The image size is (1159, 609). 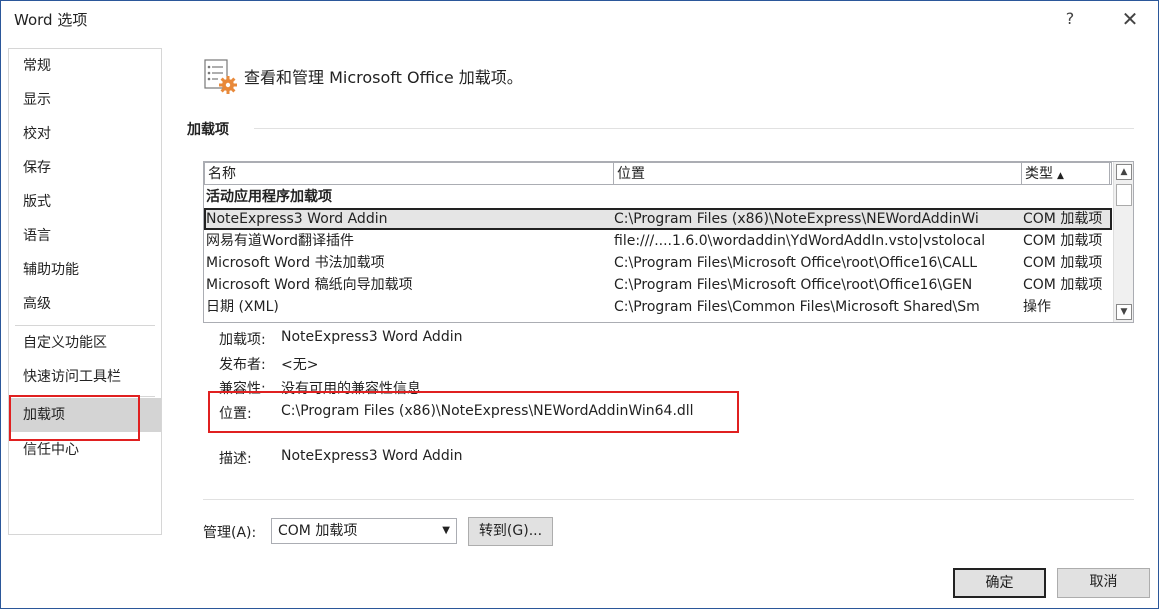 What do you see at coordinates (446, 530) in the screenshot?
I see `dropdown-arrow-icon: ▼` at bounding box center [446, 530].